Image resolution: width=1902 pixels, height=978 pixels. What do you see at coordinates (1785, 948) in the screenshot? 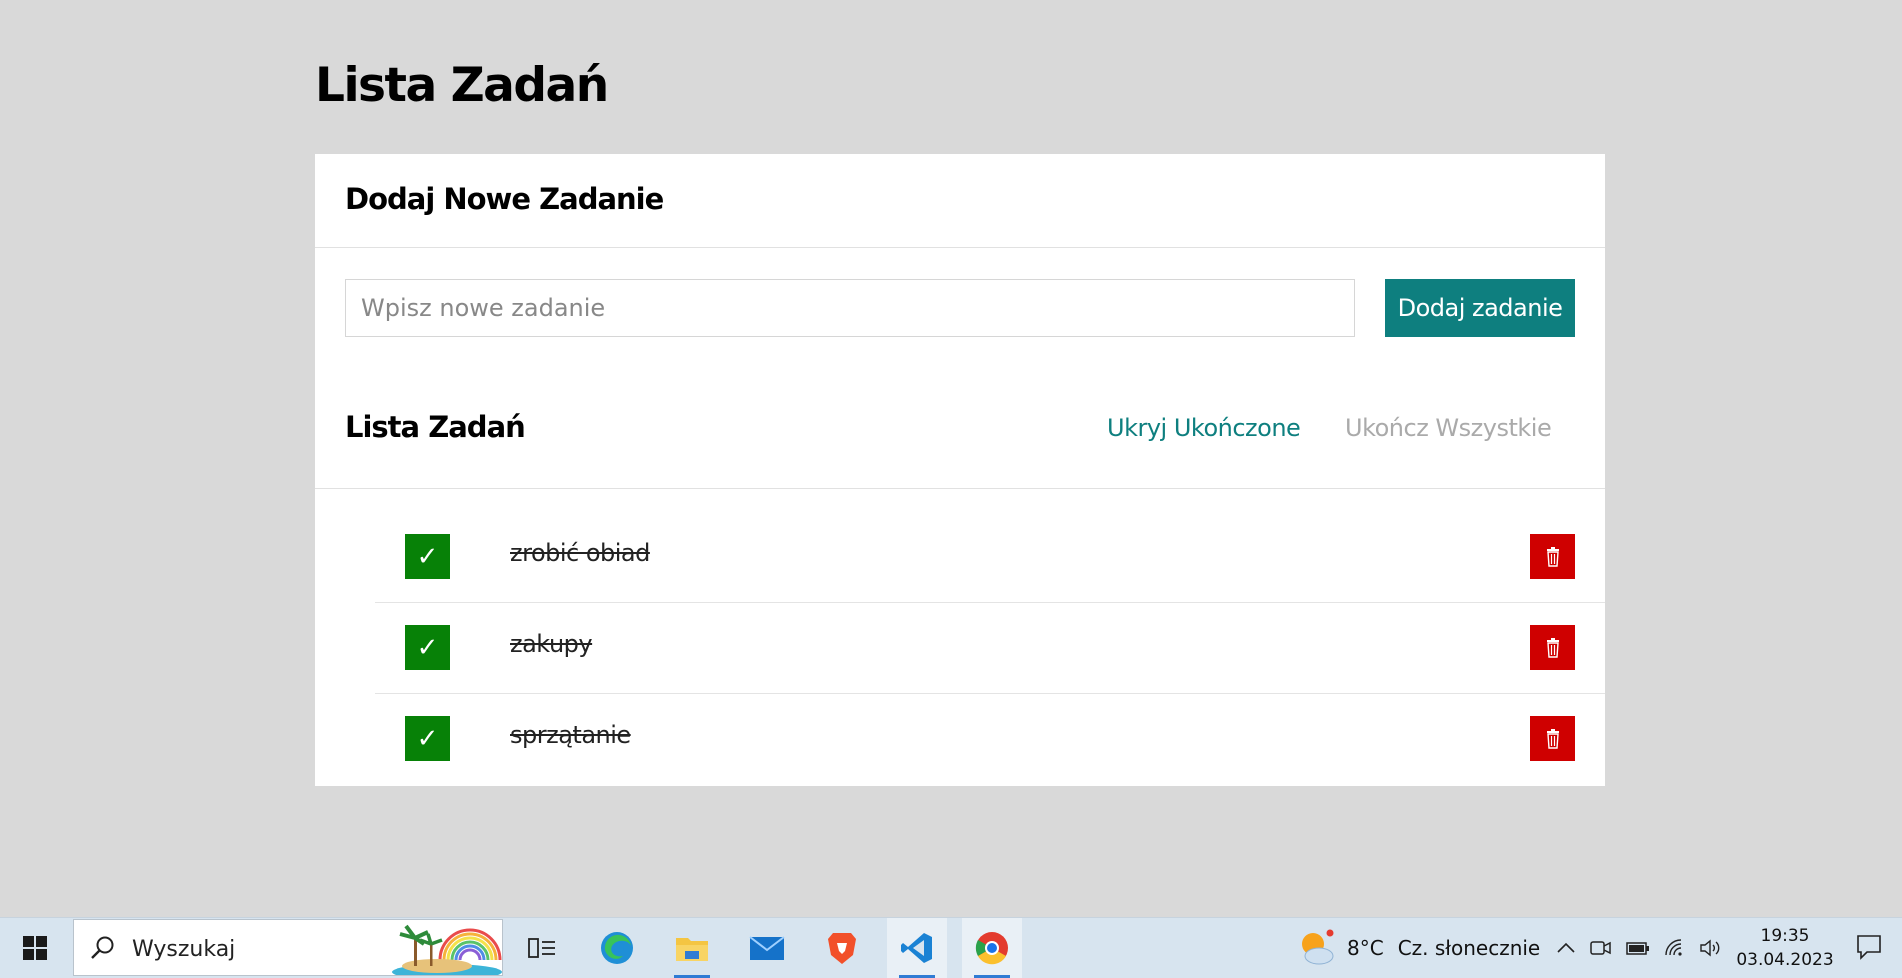
I see `taskbar-clock: 19:35 03.04.2023` at bounding box center [1785, 948].